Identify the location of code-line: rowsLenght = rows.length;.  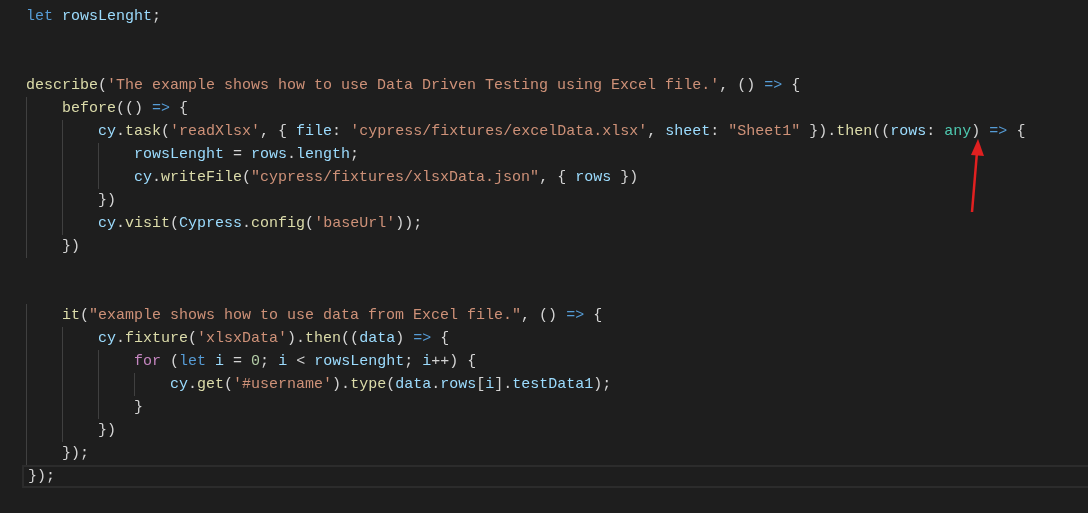
(246, 155).